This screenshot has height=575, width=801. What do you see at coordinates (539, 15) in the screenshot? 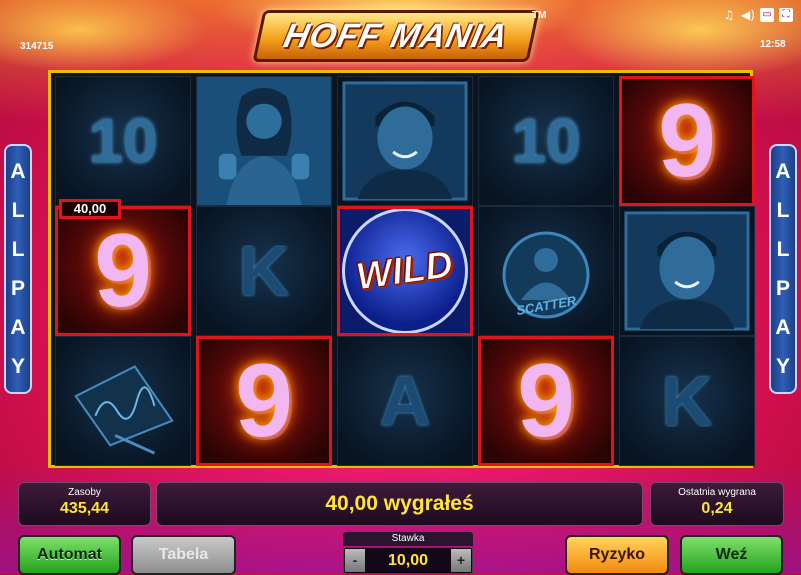
I see `trademark-mark: TM` at bounding box center [539, 15].